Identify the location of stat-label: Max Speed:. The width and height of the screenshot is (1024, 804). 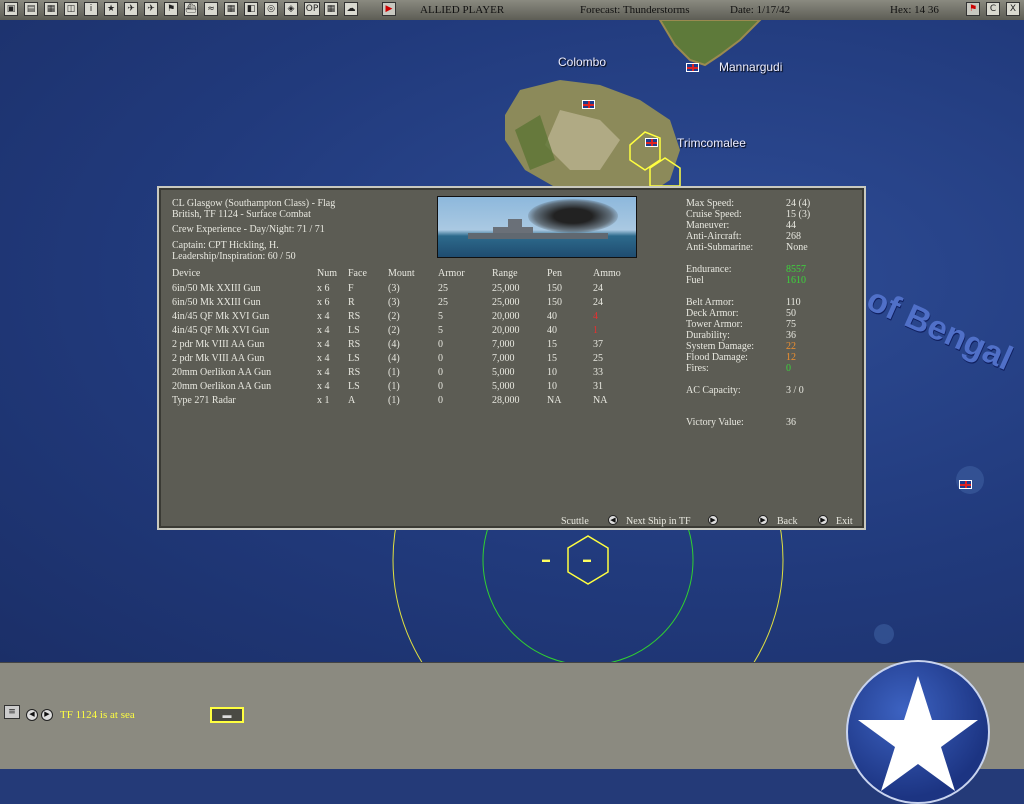
(710, 203).